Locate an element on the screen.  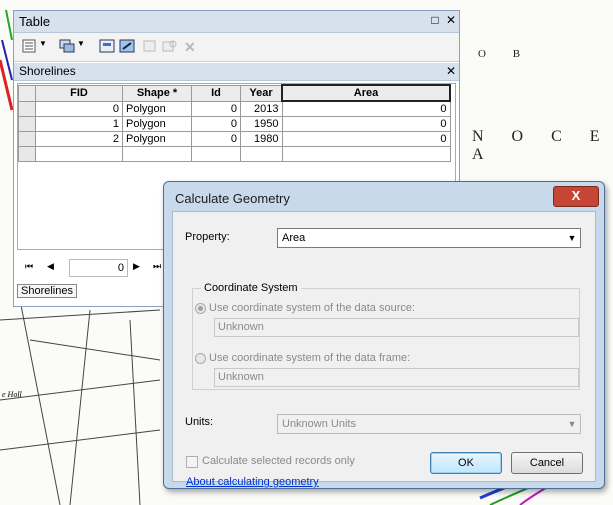
cell-year: 2013 is located at coordinates (261, 108).